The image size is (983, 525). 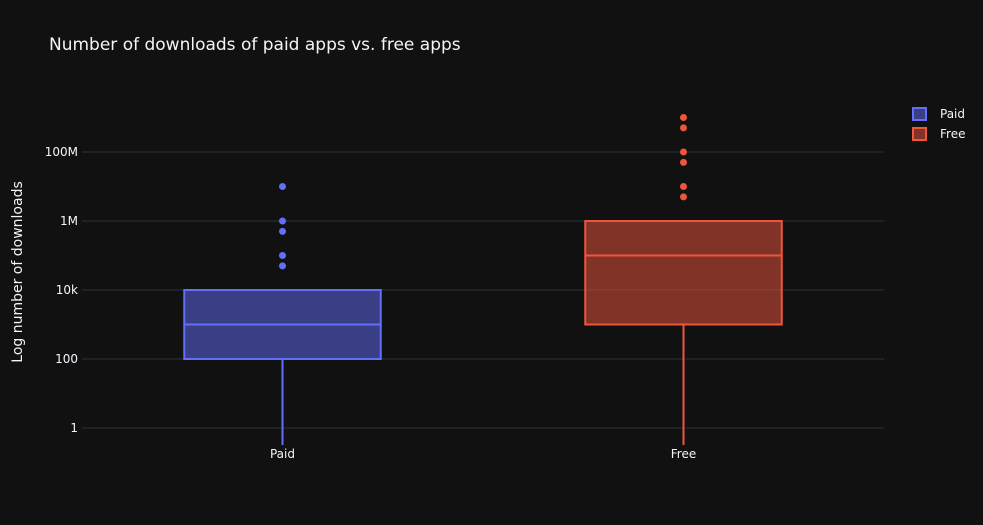 What do you see at coordinates (69, 221) in the screenshot?
I see `y-tick-label: 1M` at bounding box center [69, 221].